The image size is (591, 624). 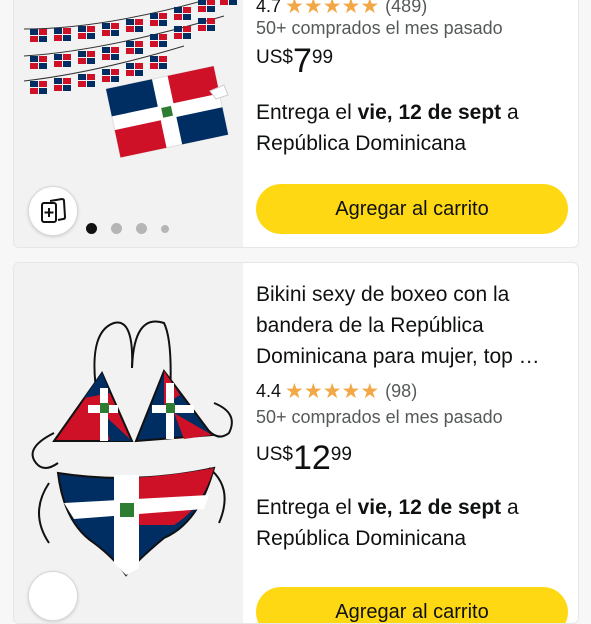 I want to click on compare-cards-icon, so click(x=54, y=210).